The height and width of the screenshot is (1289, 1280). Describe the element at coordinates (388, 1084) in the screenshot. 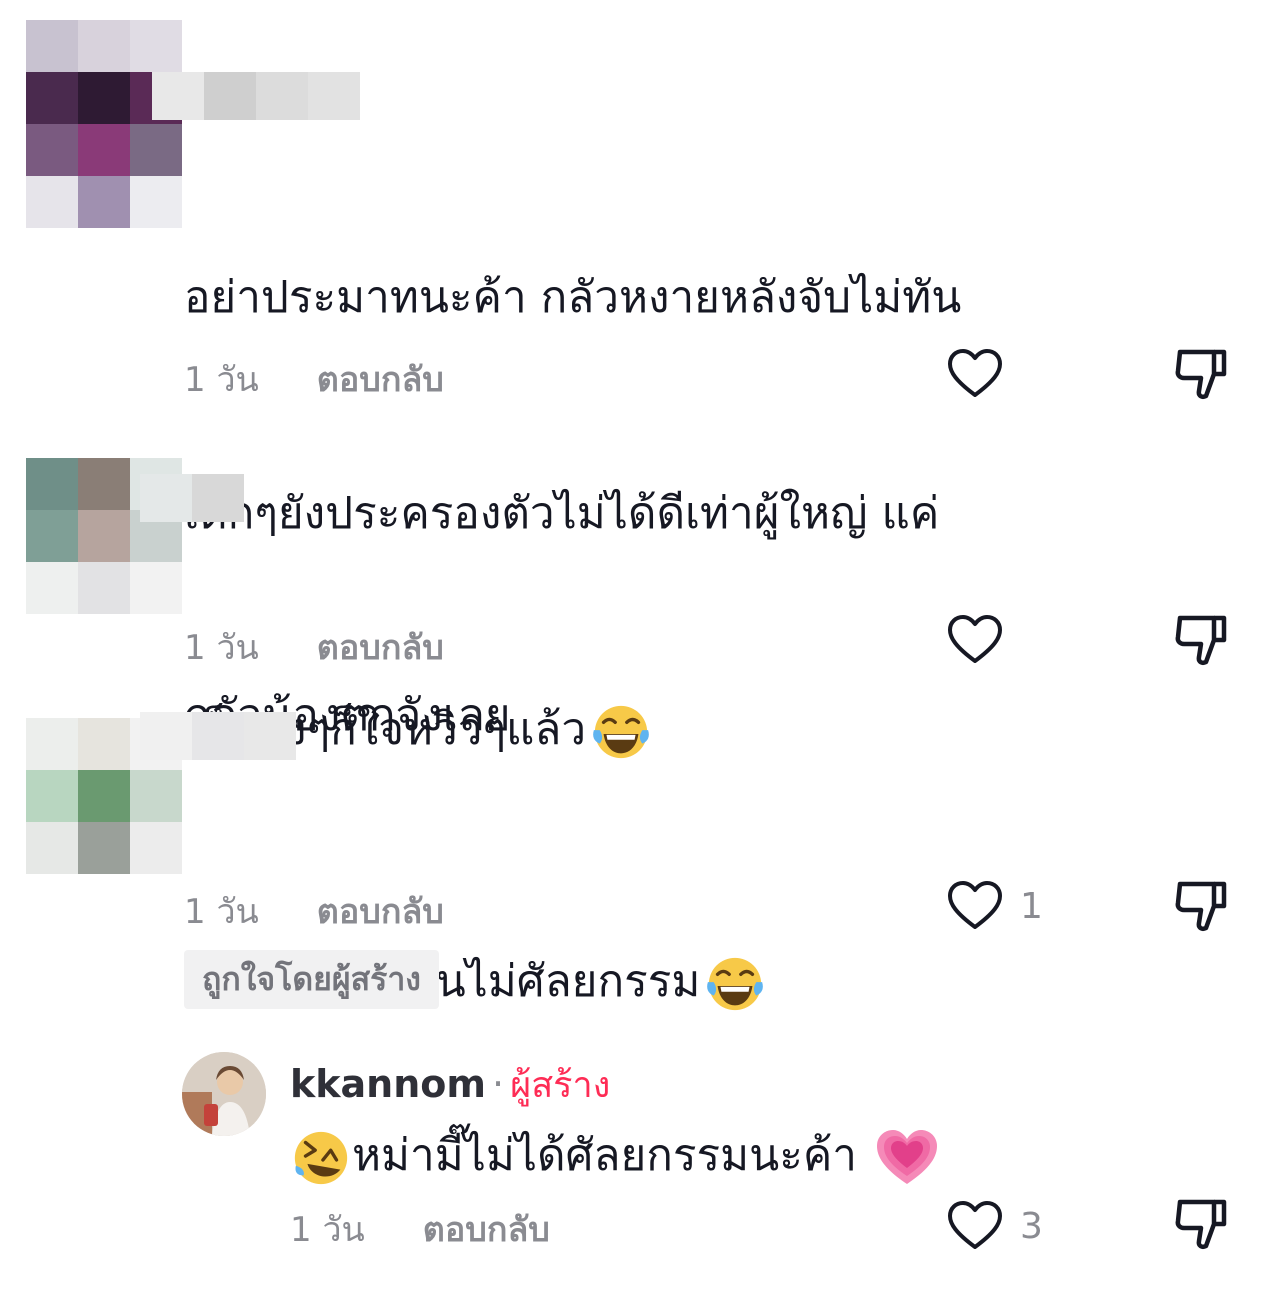

I see `username: kkannom` at that location.